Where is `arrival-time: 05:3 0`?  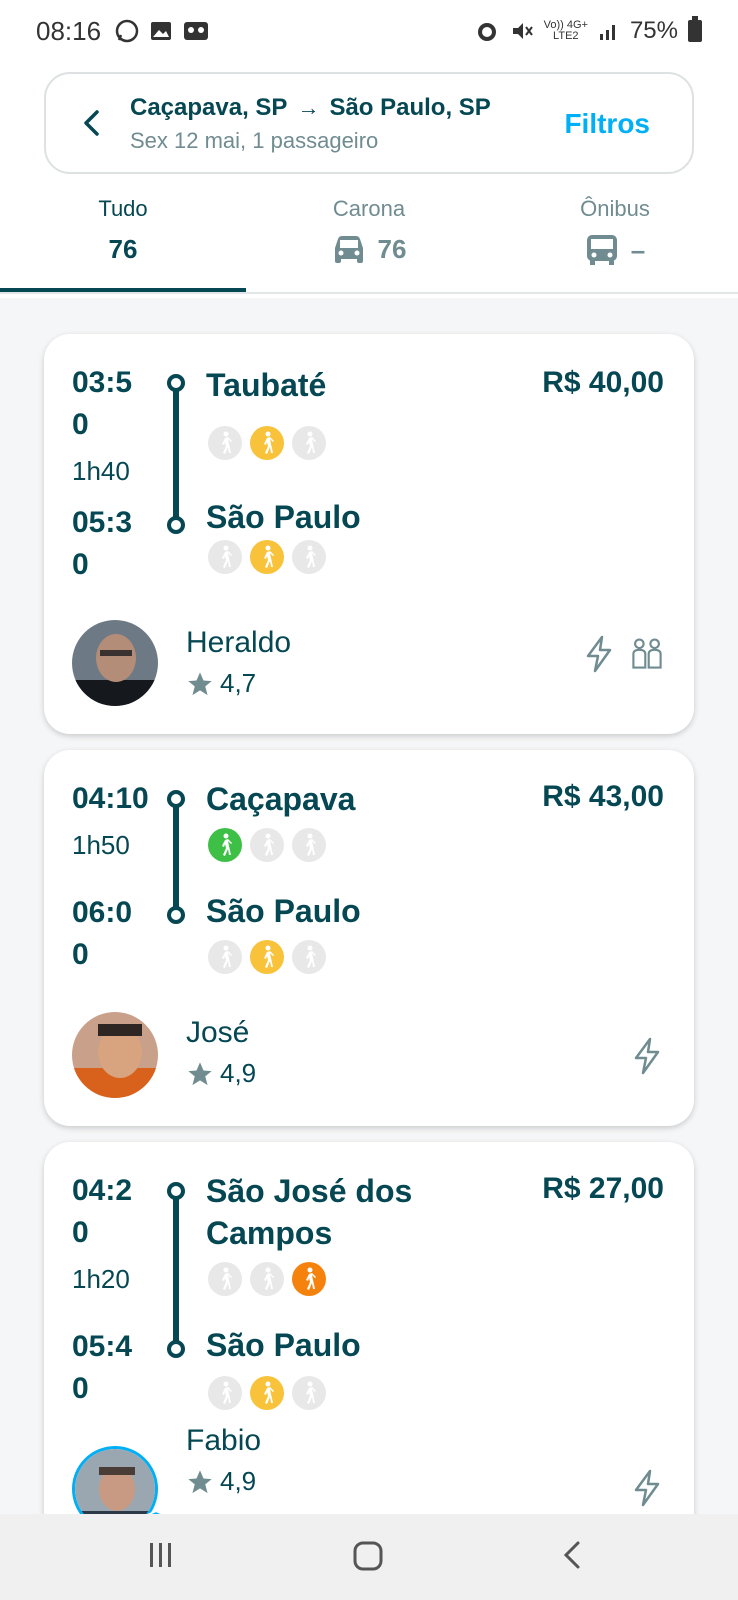
arrival-time: 05:3 0 is located at coordinates (102, 543).